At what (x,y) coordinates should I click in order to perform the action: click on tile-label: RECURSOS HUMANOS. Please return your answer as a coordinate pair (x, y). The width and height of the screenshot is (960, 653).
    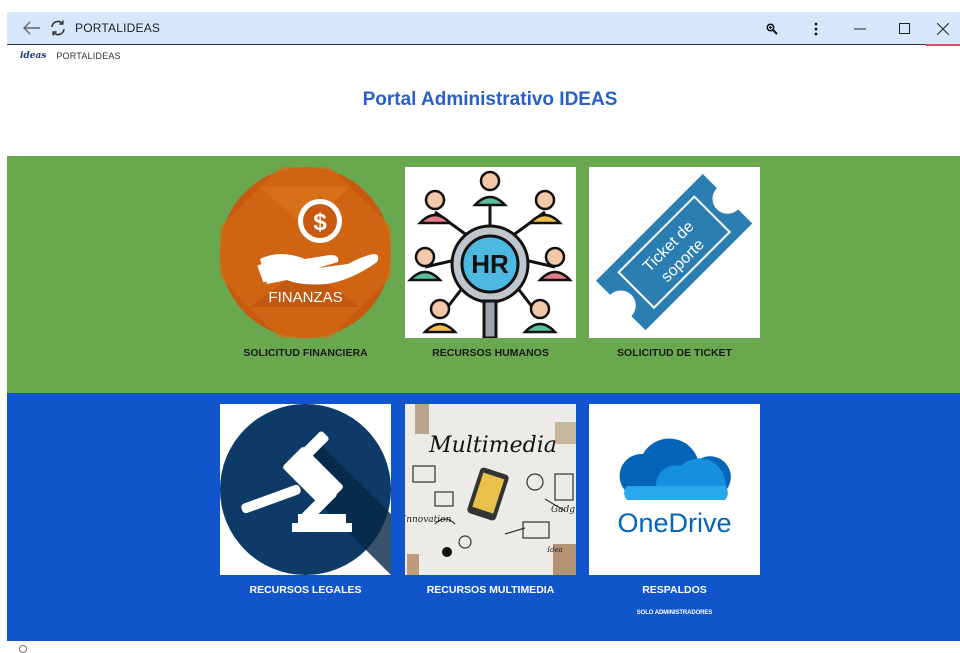
    Looking at the image, I should click on (490, 353).